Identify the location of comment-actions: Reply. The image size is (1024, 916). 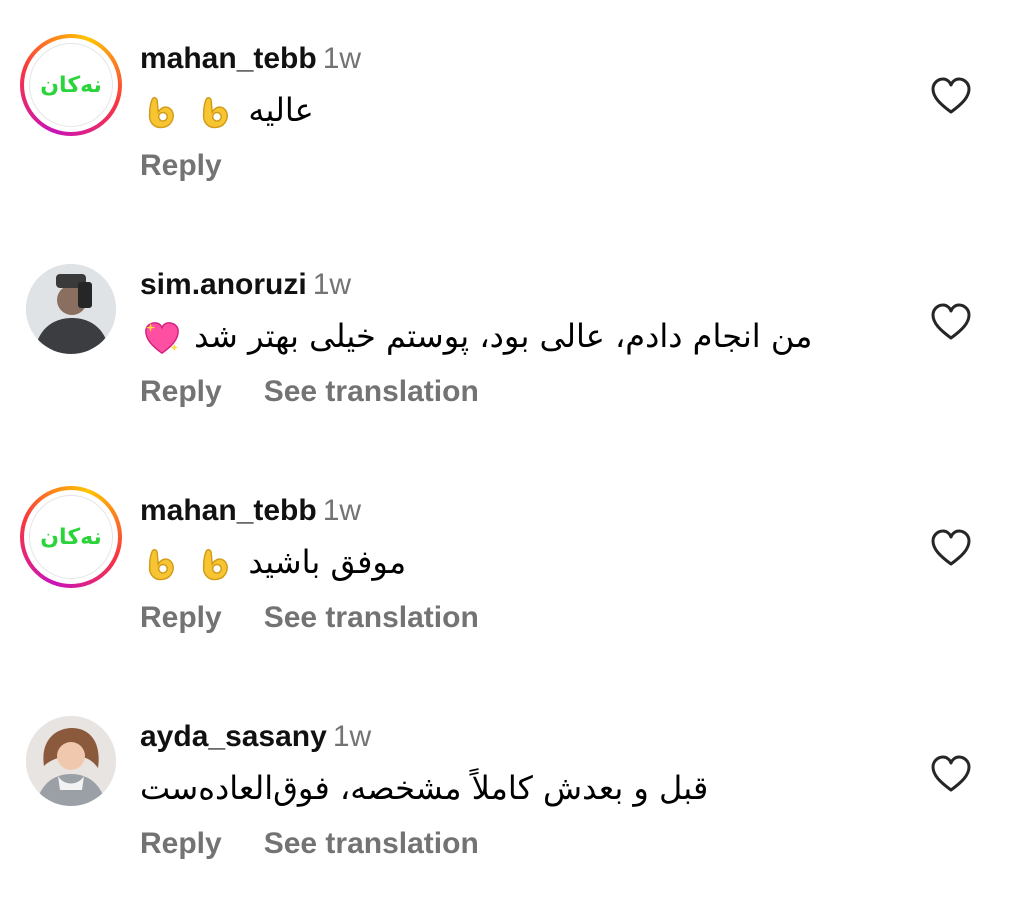
(181, 166).